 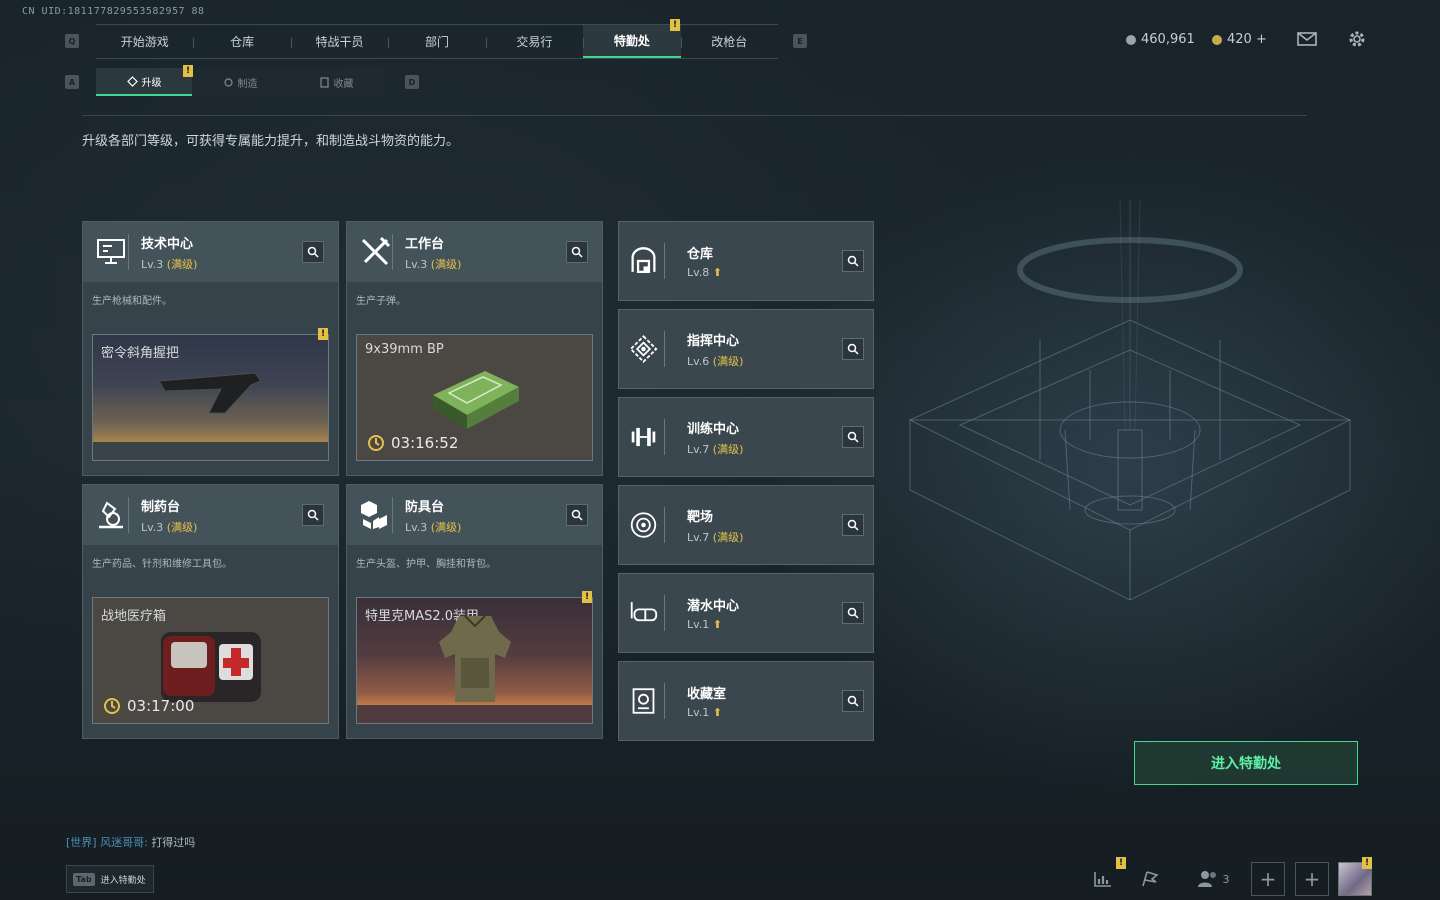 What do you see at coordinates (144, 41) in the screenshot?
I see `tab-start-game: 开始游戏` at bounding box center [144, 41].